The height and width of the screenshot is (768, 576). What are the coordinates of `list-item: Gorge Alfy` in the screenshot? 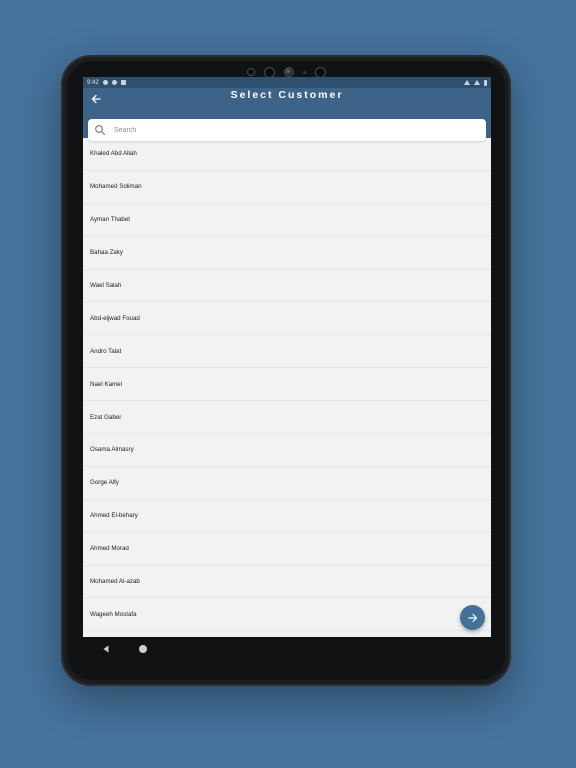 It's located at (287, 483).